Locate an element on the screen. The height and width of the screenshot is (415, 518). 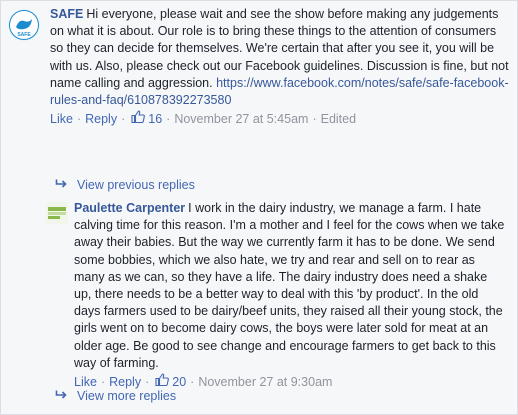
thumbs-up-icon is located at coordinates (138, 119).